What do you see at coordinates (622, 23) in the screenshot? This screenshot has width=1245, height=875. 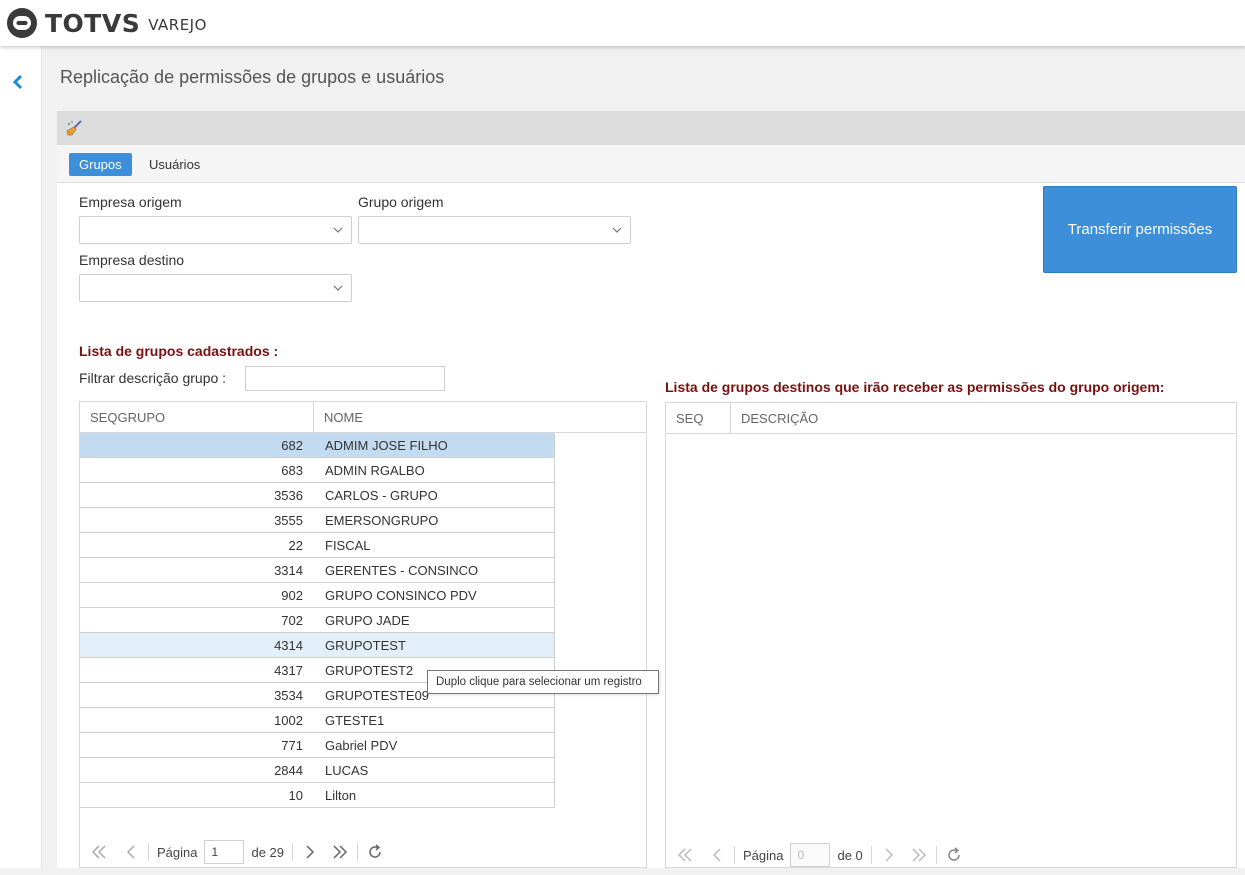 I see `top-bar: TOTVS VAREJO` at bounding box center [622, 23].